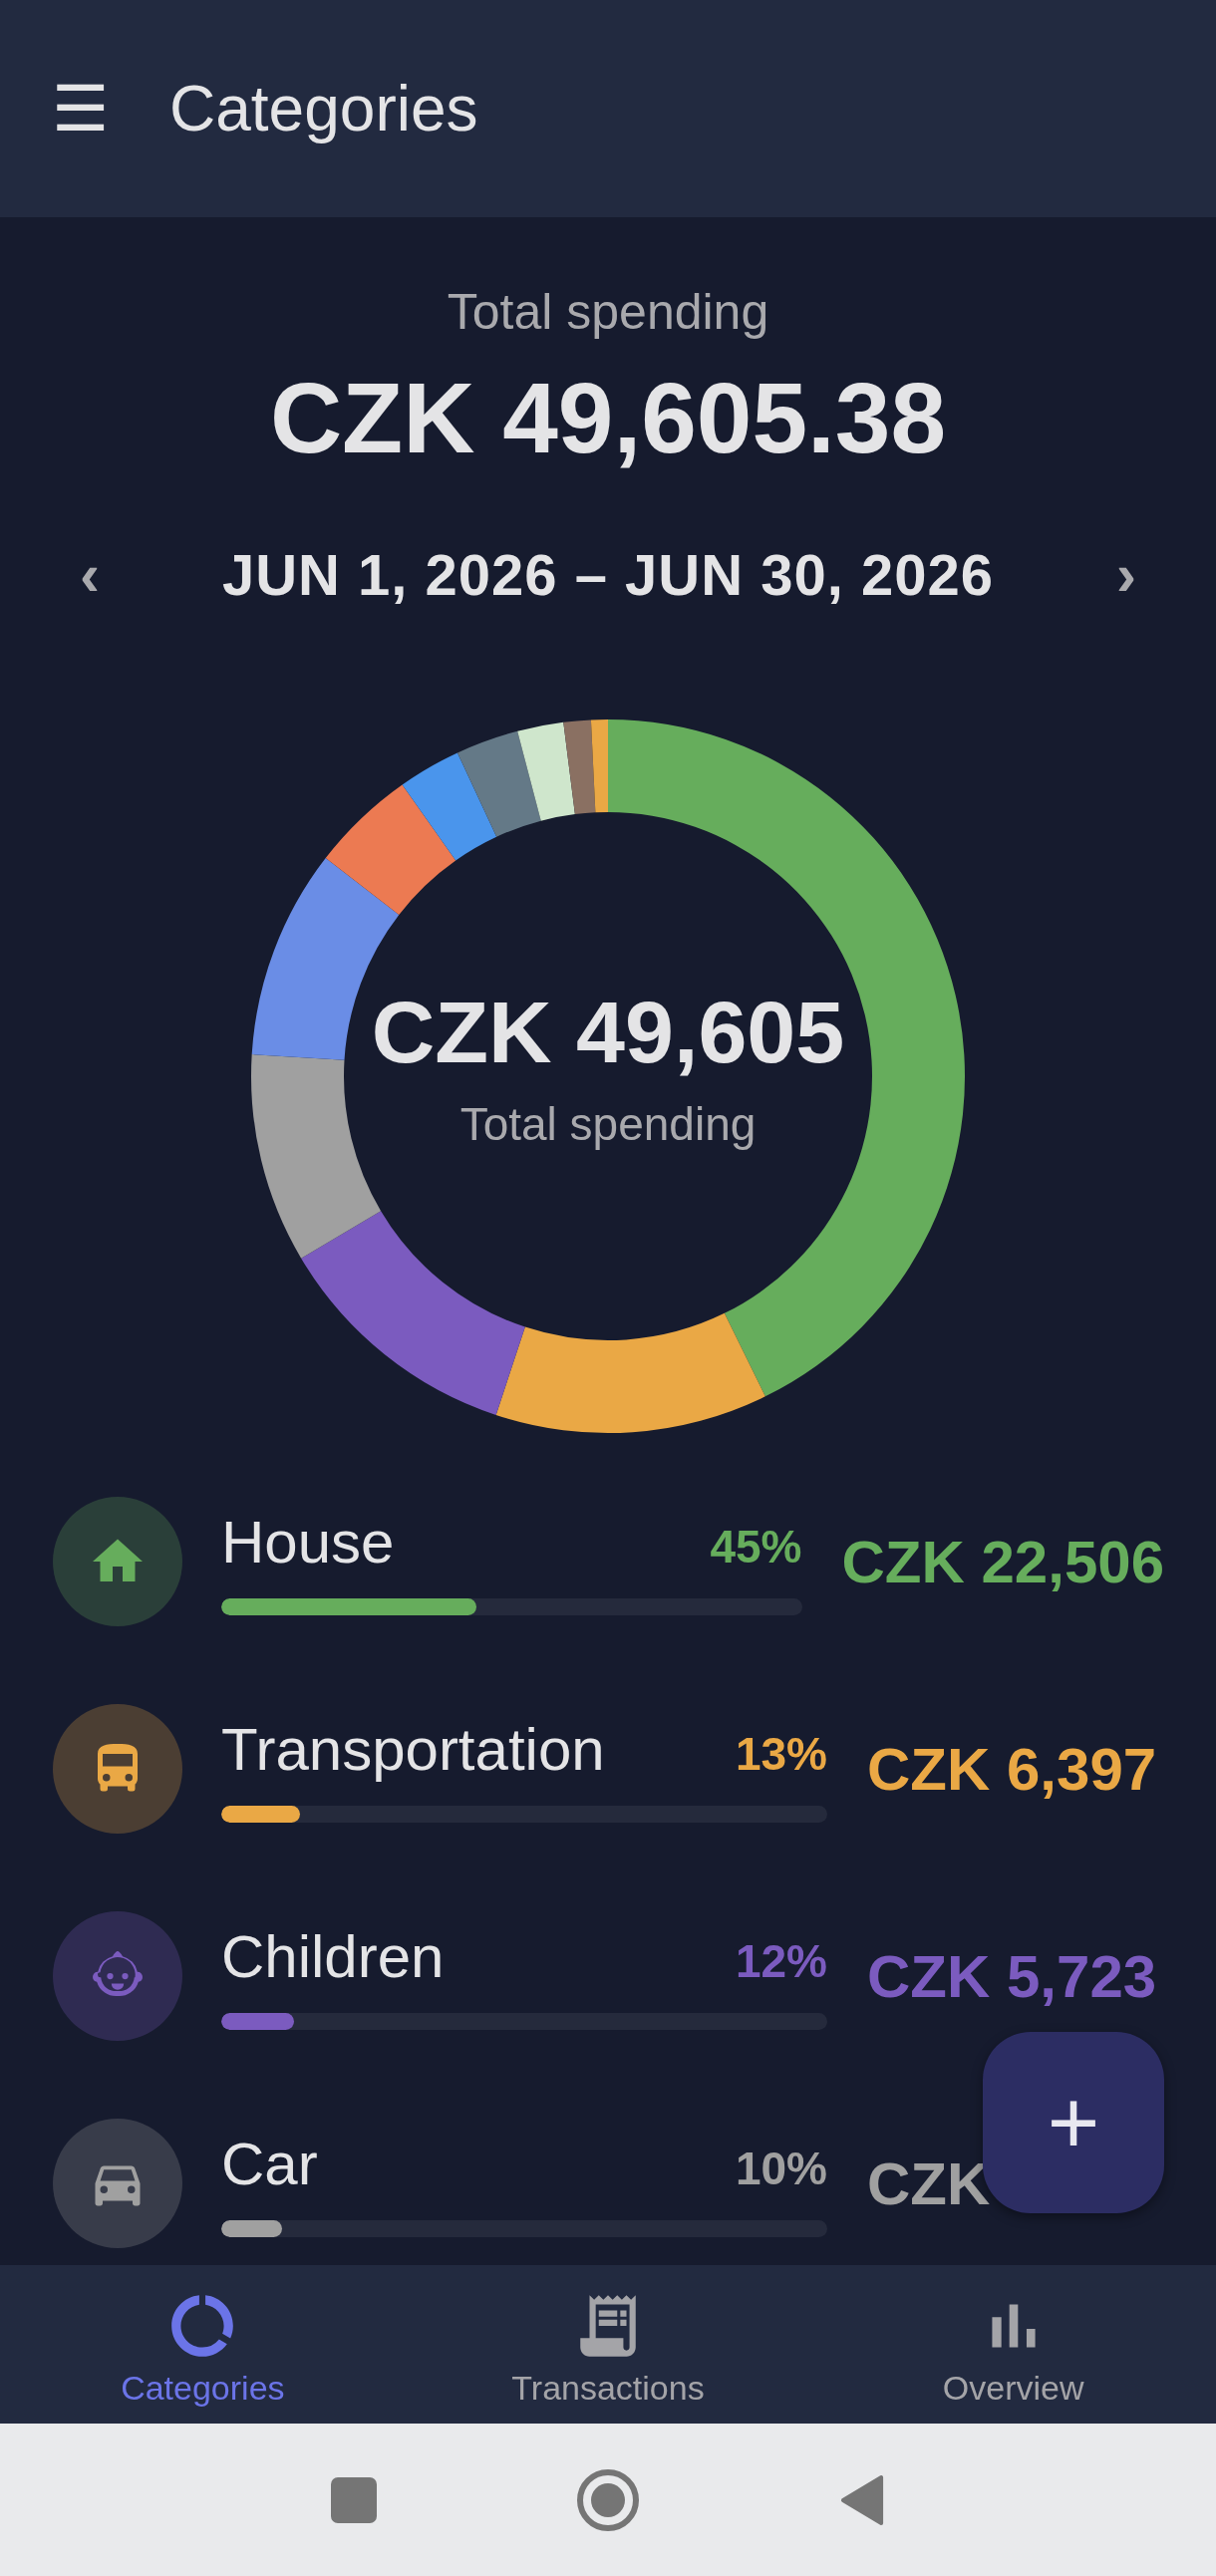  Describe the element at coordinates (608, 1032) in the screenshot. I see `donut-center-amount: CZK 49,605` at that location.